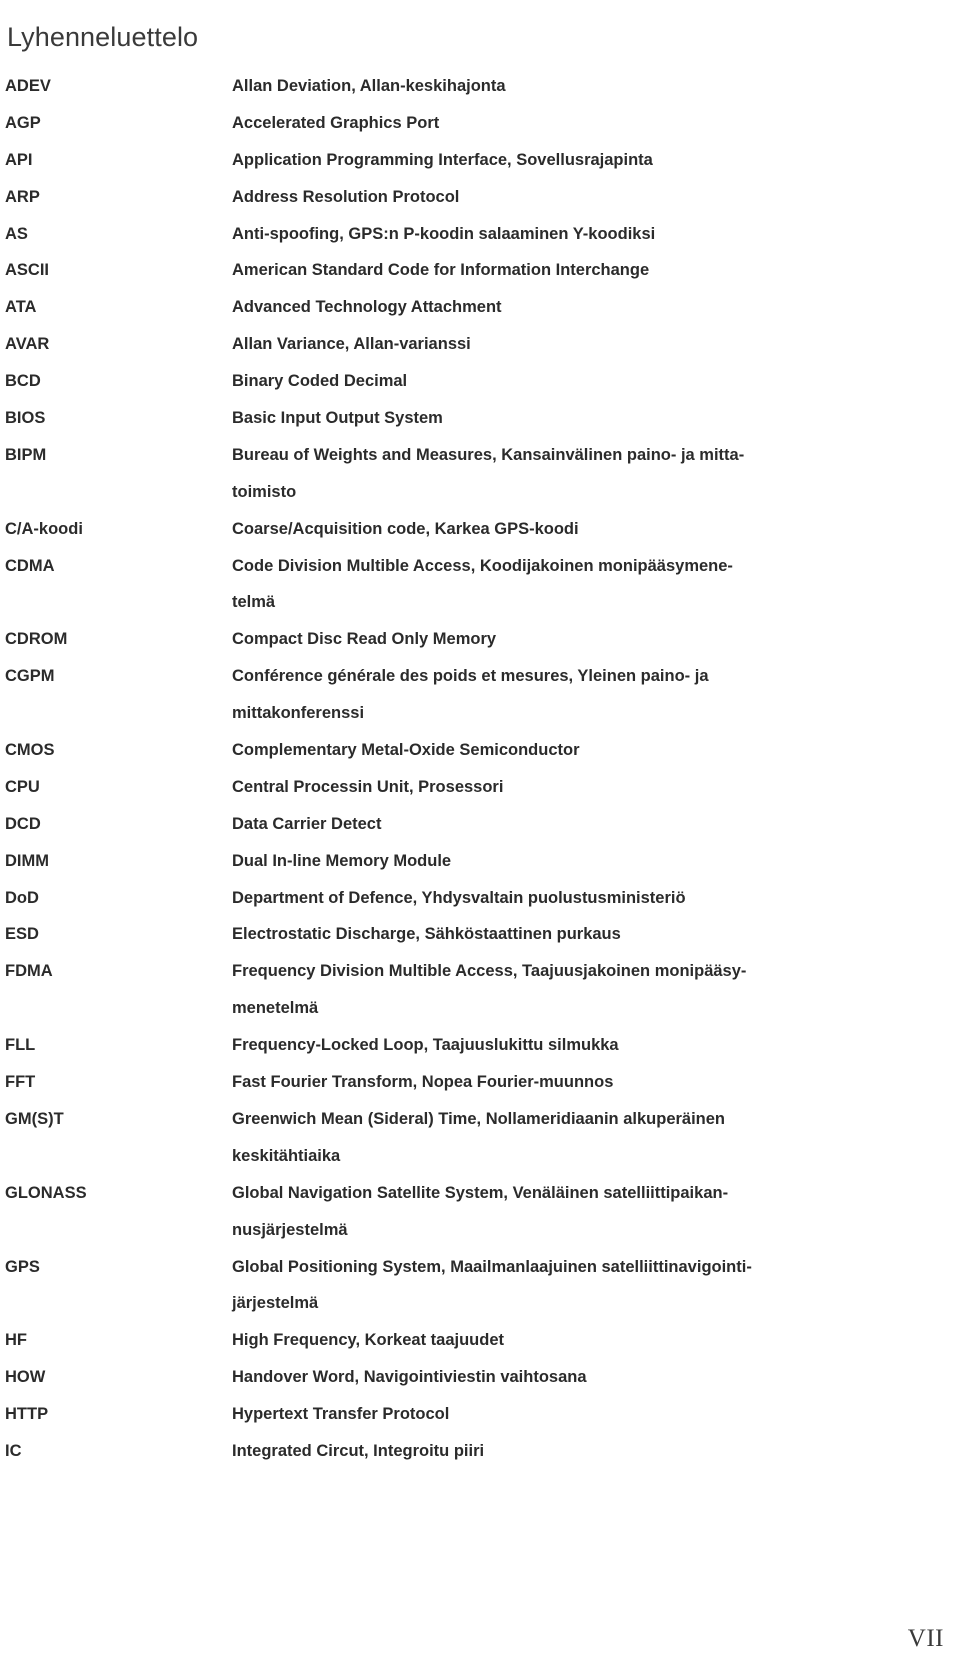  I want to click on abbreviation-row: ADEV Allan Deviation, Allan-keskihajonta, so click(480, 86).